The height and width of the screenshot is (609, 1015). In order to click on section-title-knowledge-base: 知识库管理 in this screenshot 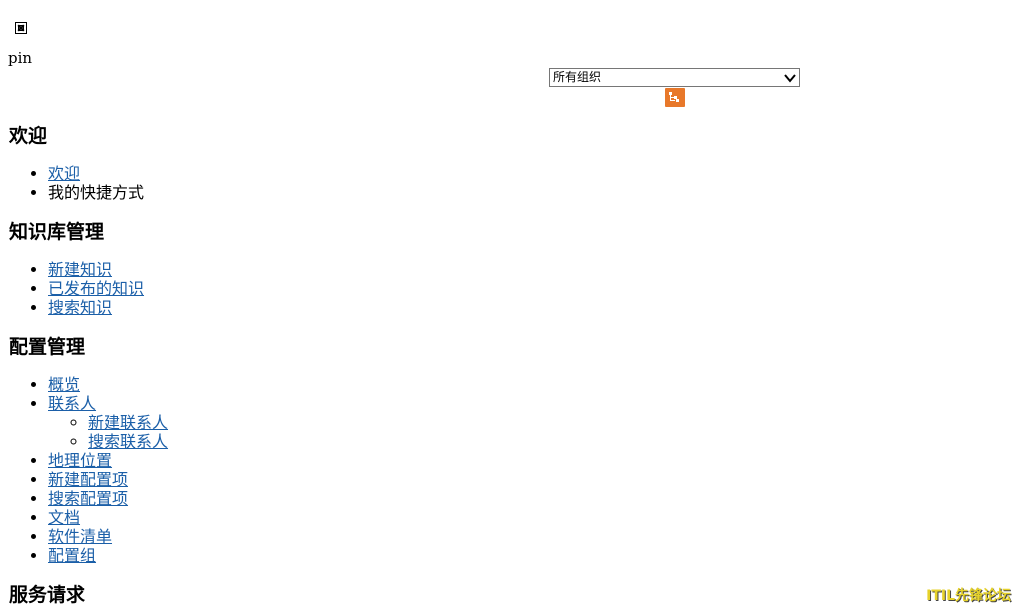, I will do `click(57, 232)`.